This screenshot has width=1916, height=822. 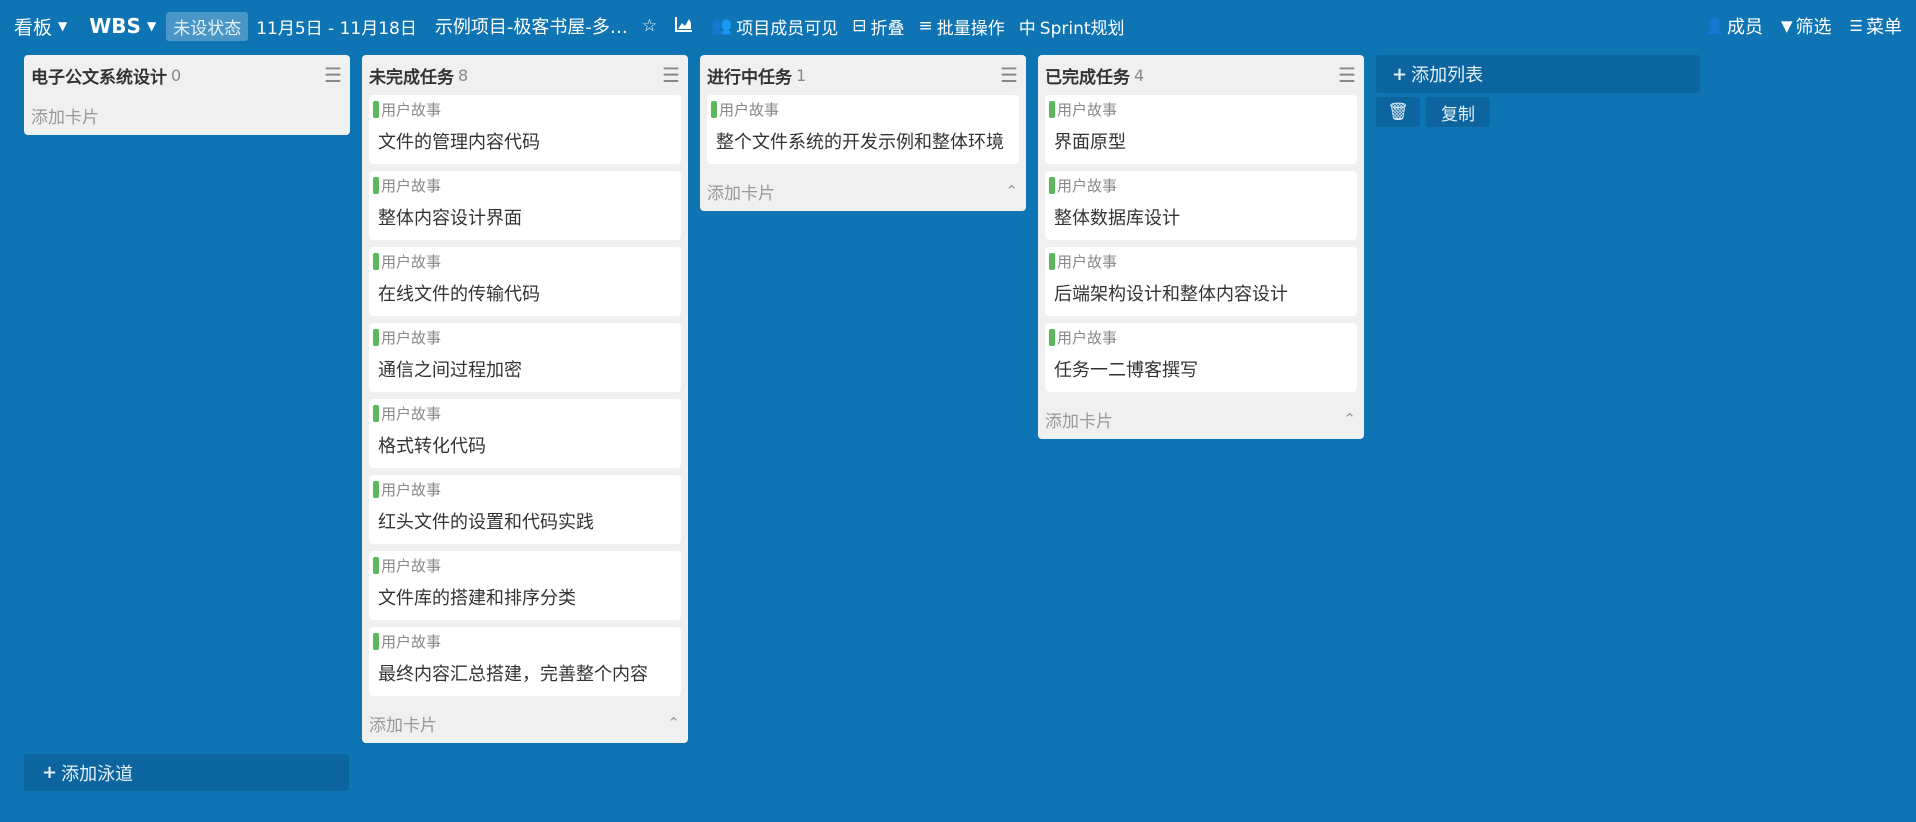 I want to click on trash-icon: 🗑, so click(x=1398, y=112).